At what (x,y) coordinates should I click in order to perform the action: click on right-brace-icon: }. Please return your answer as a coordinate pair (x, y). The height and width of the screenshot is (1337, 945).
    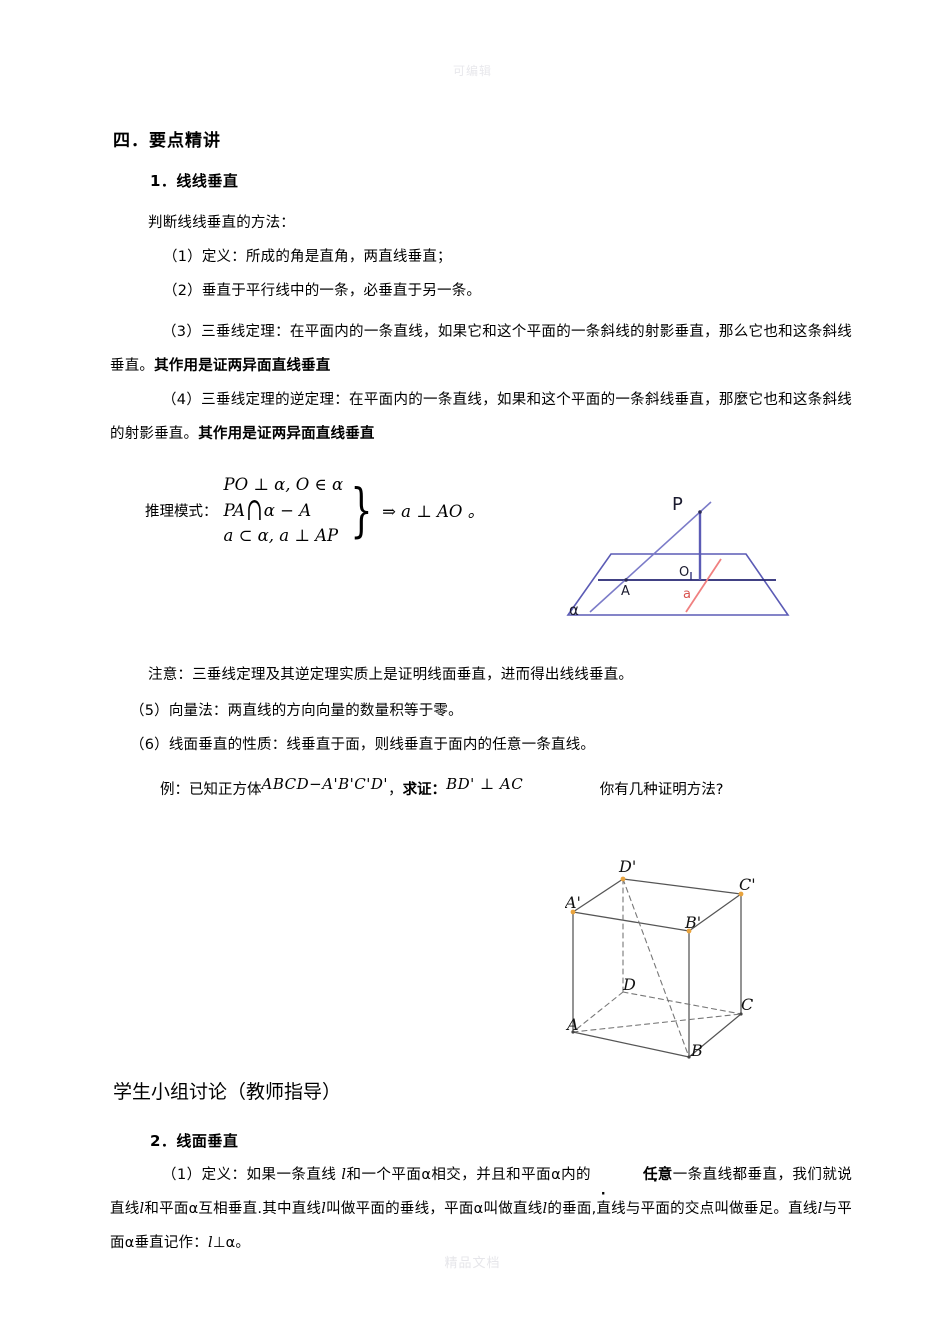
    Looking at the image, I should click on (361, 509).